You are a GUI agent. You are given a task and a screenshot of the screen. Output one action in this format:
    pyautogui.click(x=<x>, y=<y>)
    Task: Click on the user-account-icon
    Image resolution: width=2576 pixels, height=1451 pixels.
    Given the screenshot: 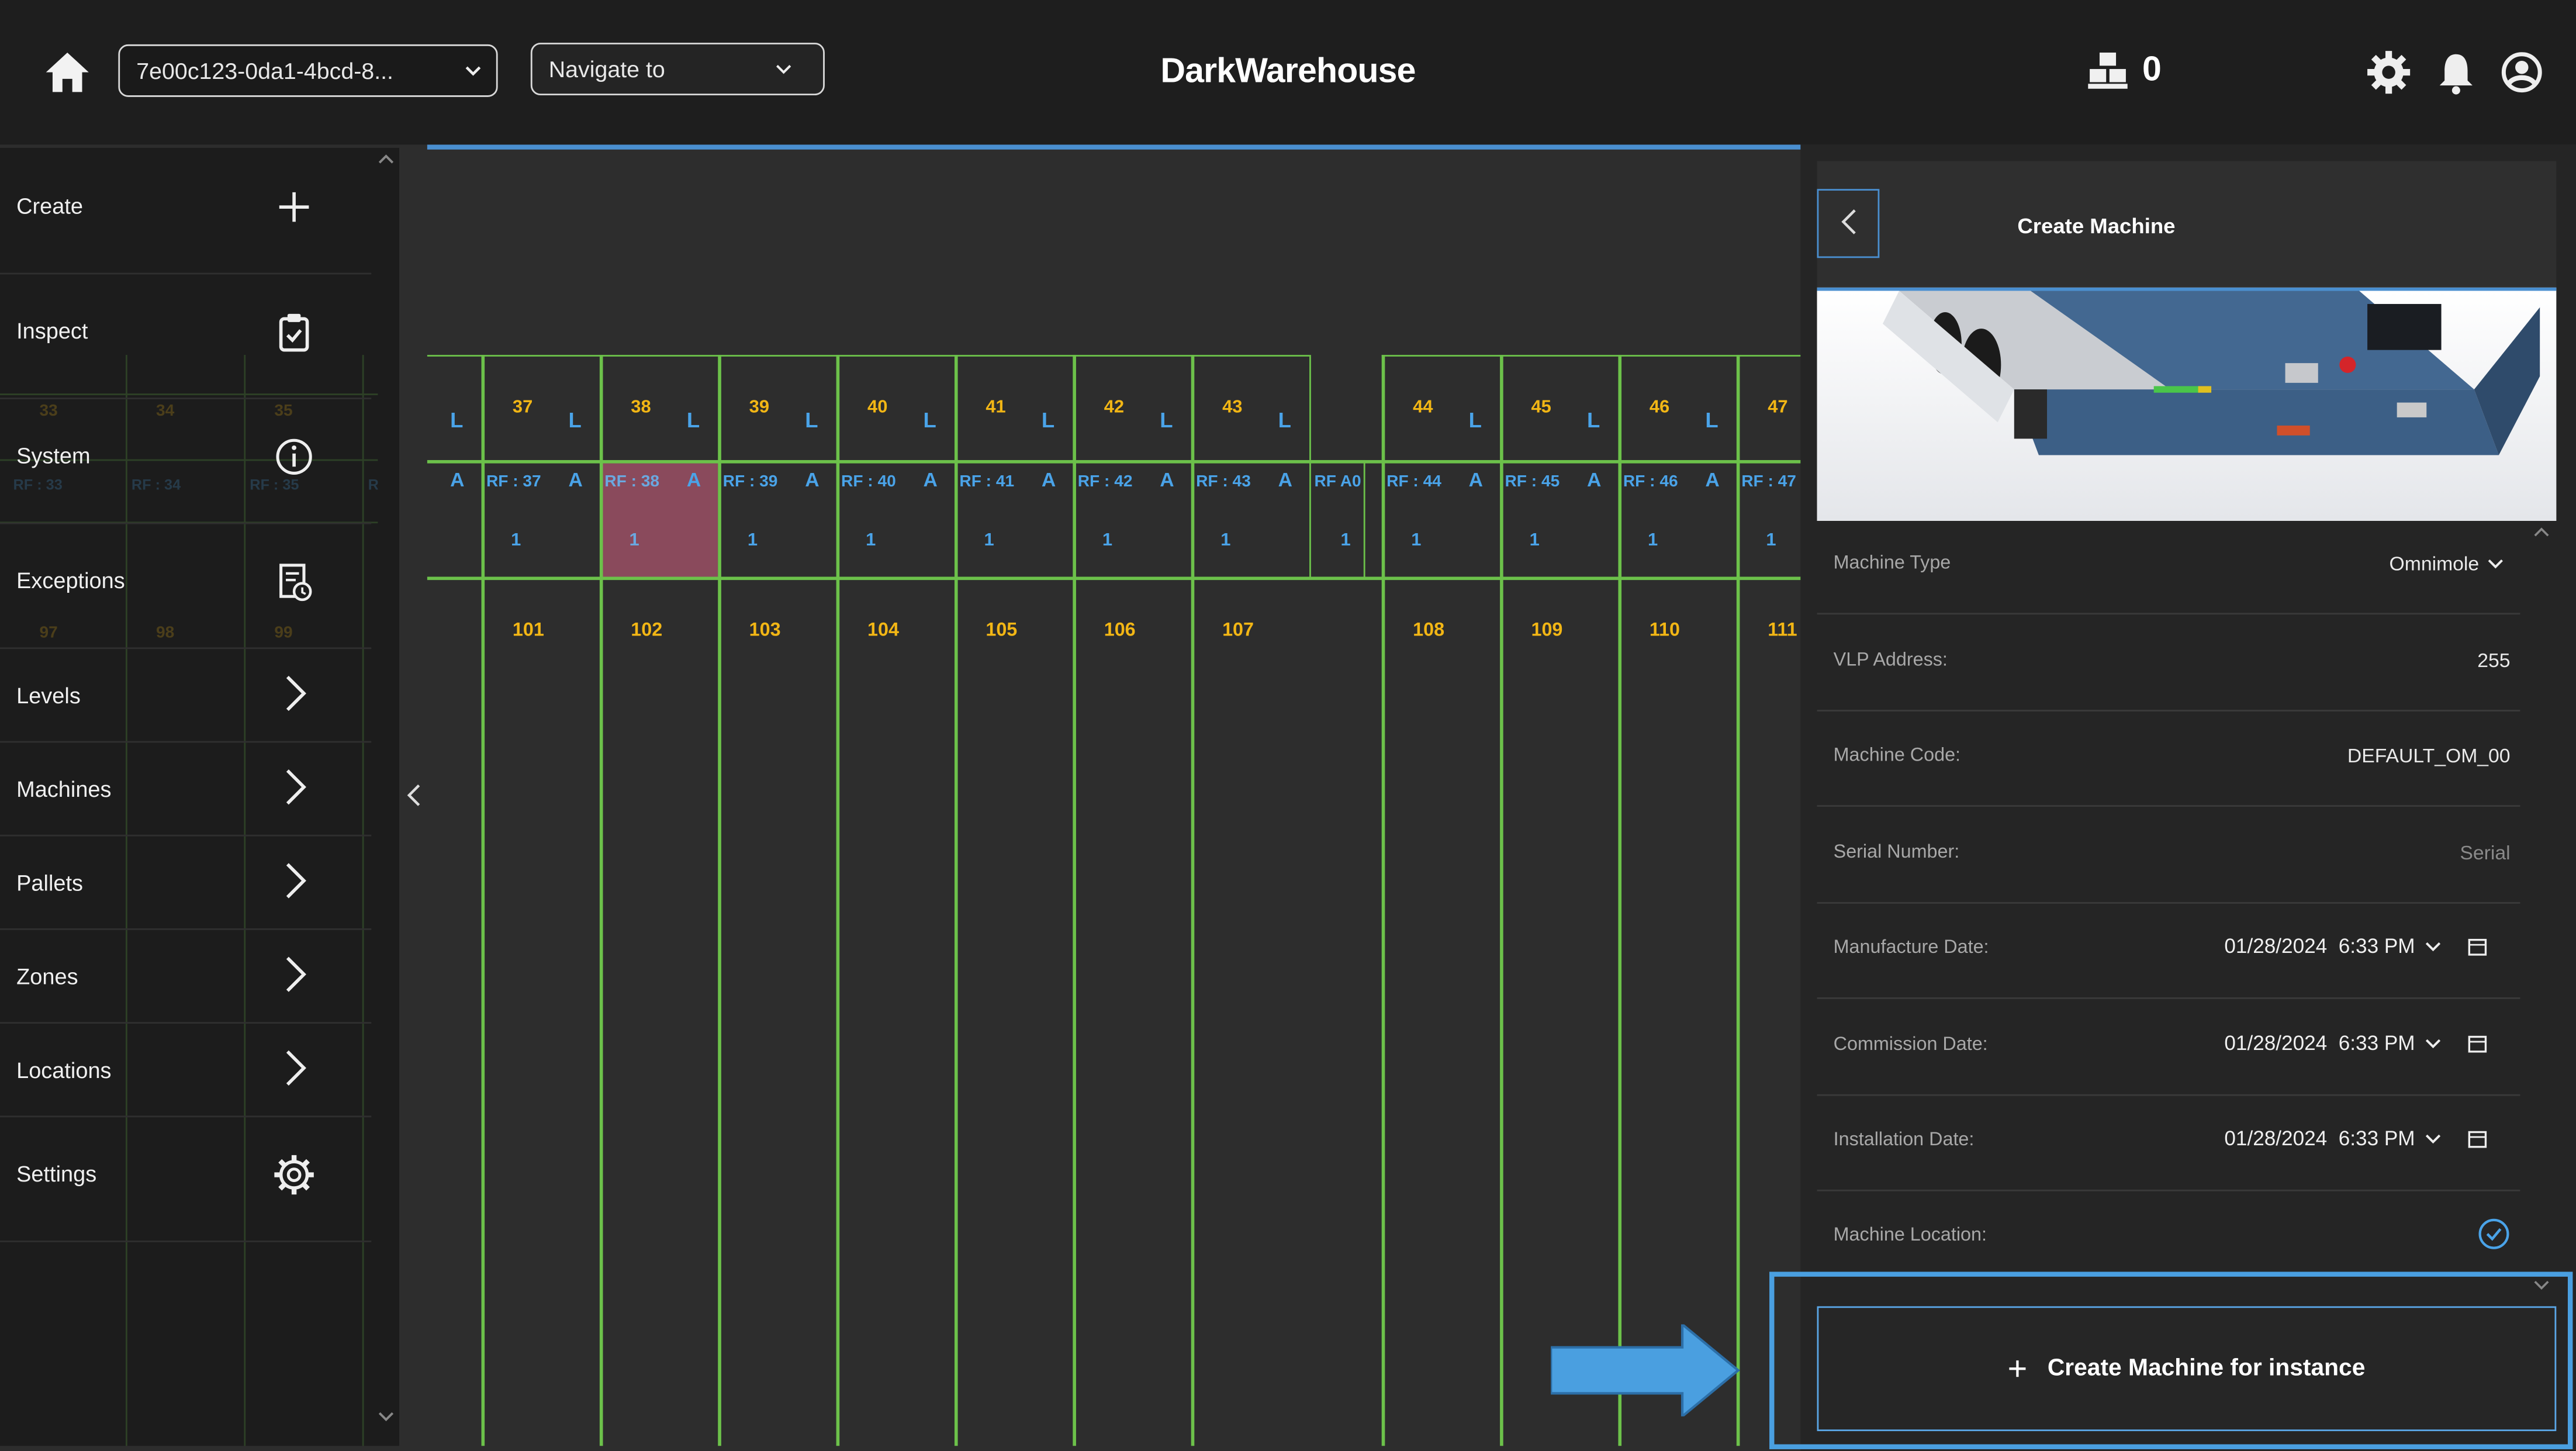 What is the action you would take?
    pyautogui.click(x=2522, y=72)
    